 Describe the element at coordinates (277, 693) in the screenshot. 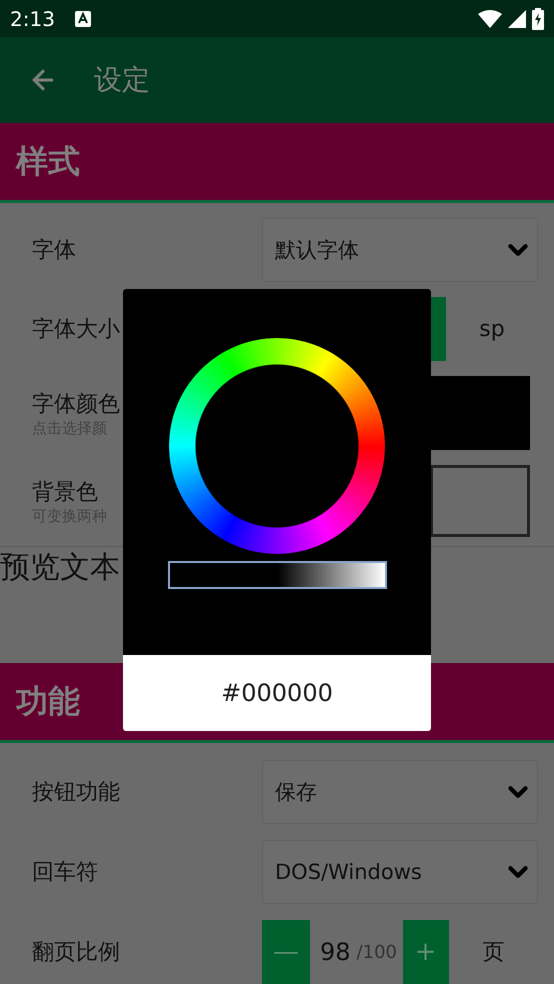

I see `hex-value: #000000` at that location.